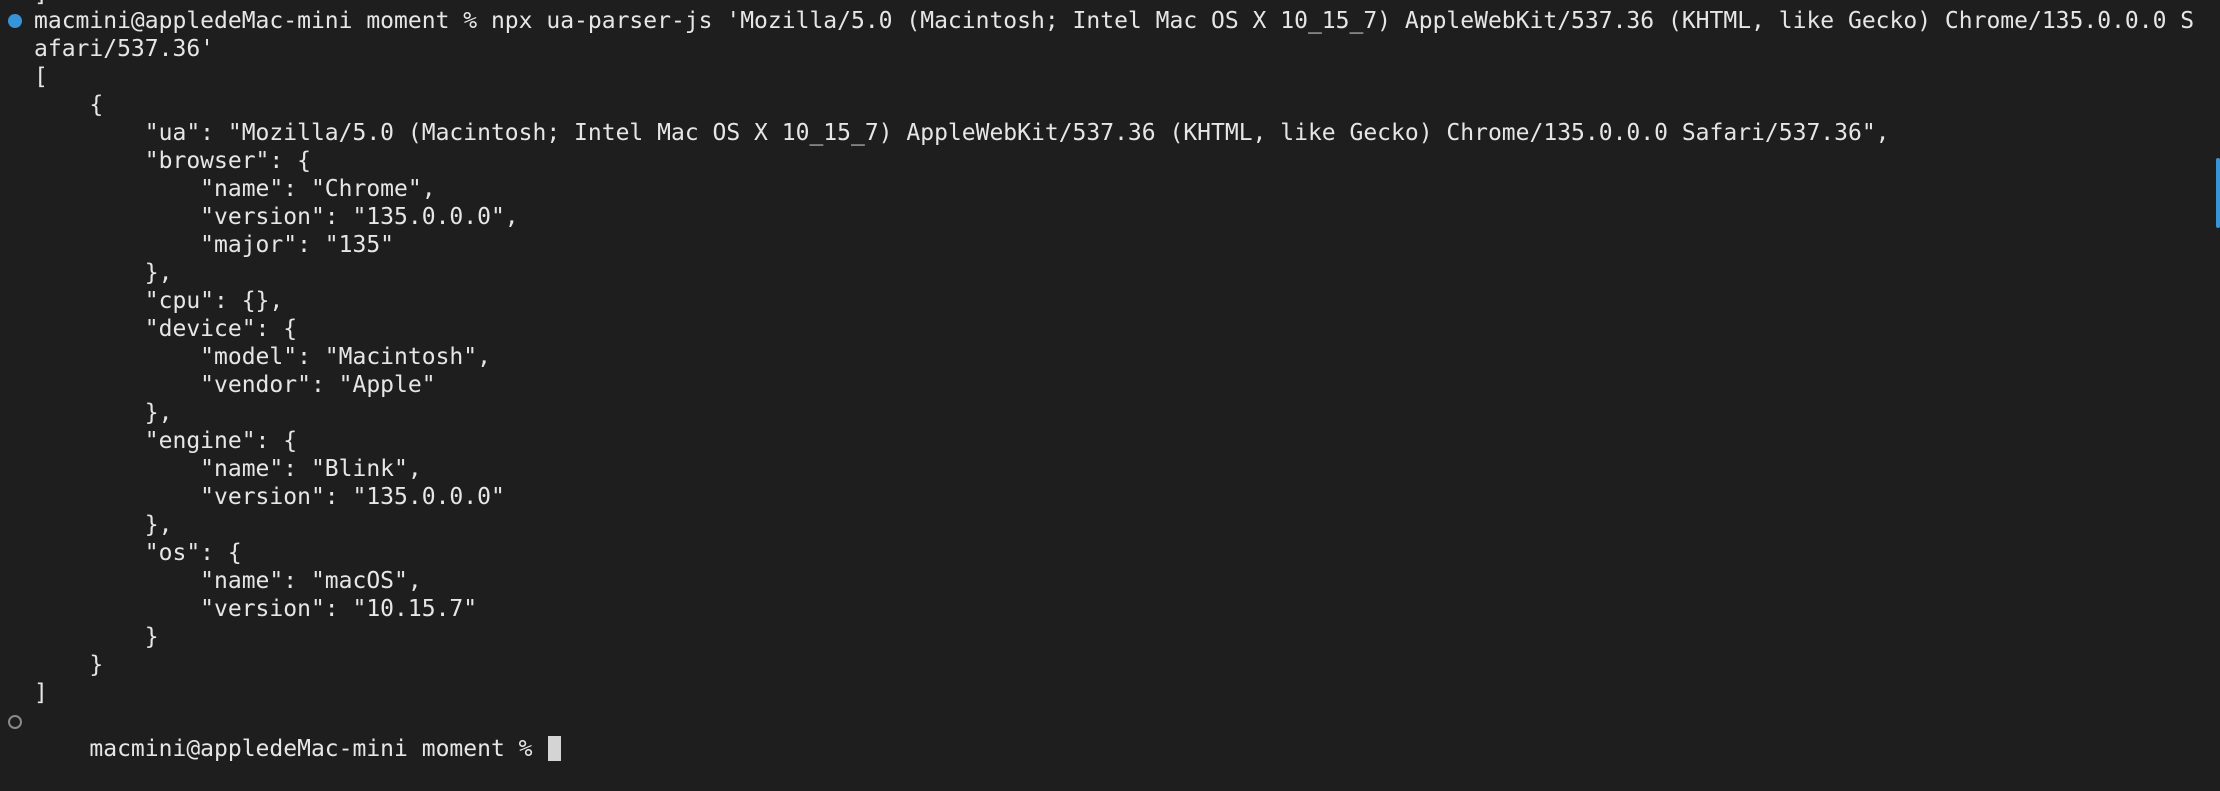  I want to click on output-line: "engine": {, so click(166, 441).